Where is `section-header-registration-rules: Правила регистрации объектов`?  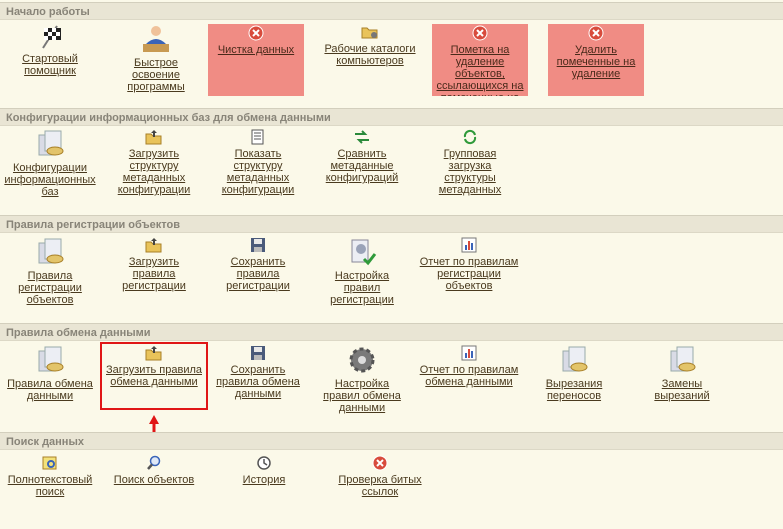 section-header-registration-rules: Правила регистрации объектов is located at coordinates (391, 224).